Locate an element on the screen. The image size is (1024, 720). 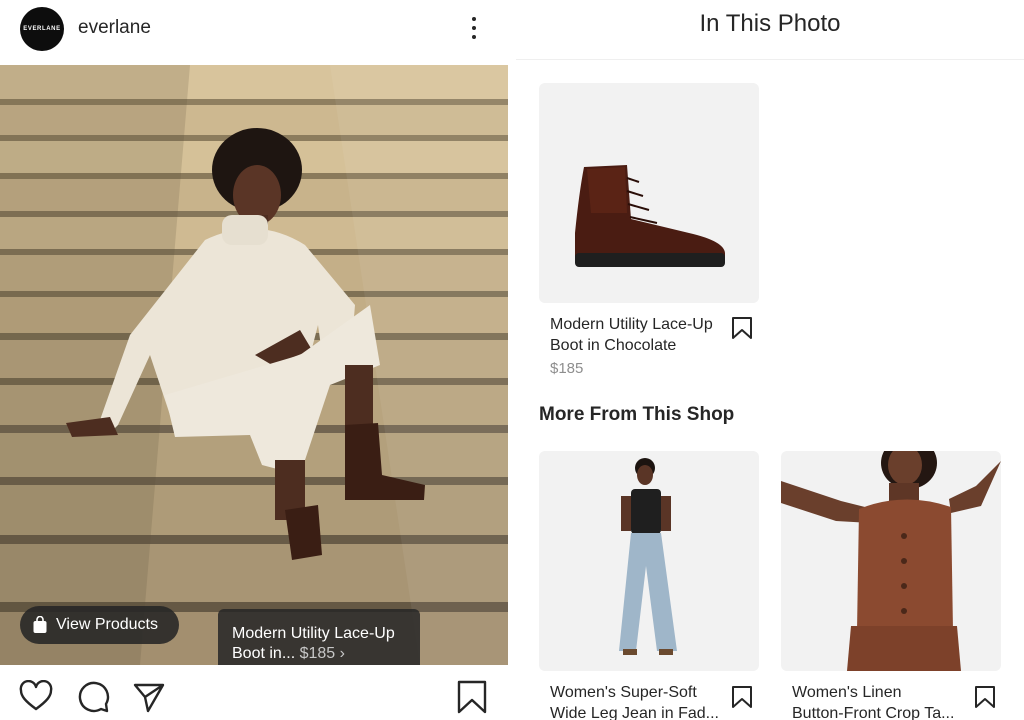
featured-product-image is located at coordinates (649, 193).